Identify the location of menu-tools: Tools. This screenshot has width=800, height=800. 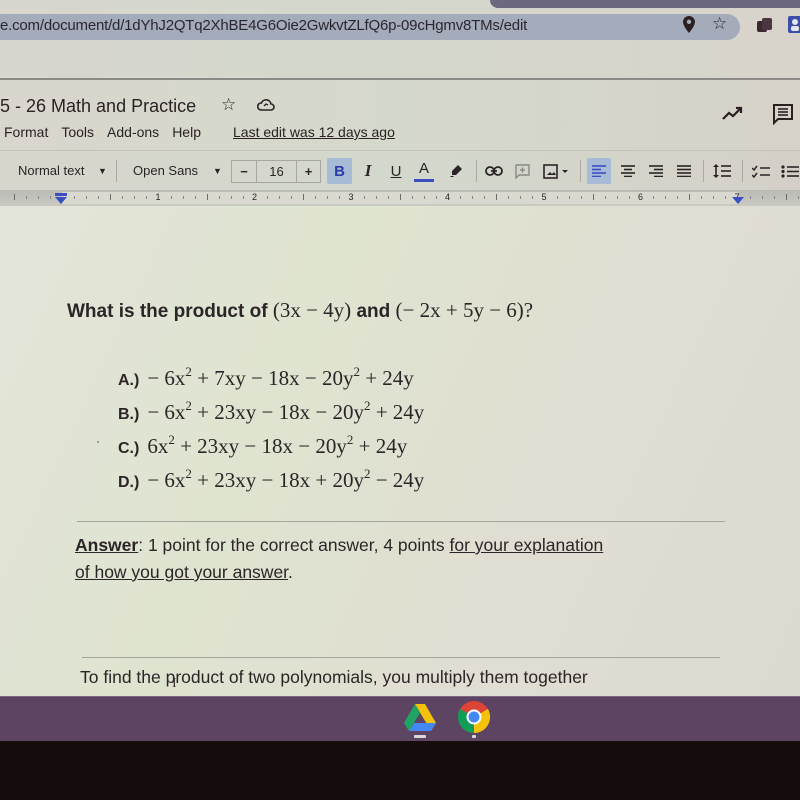
(77, 132).